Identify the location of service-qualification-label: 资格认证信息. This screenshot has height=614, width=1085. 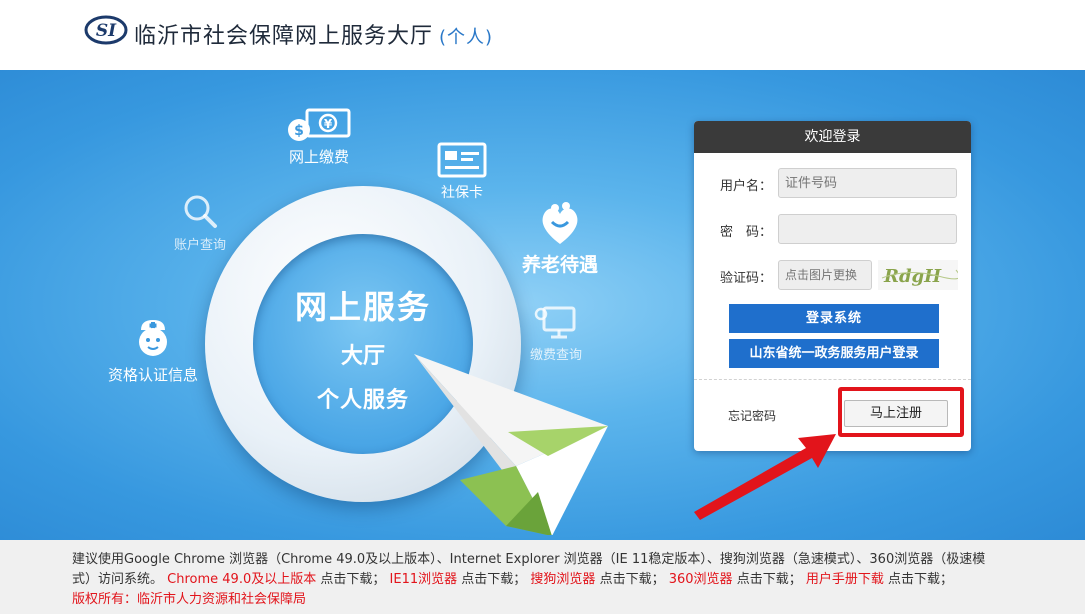
(153, 375).